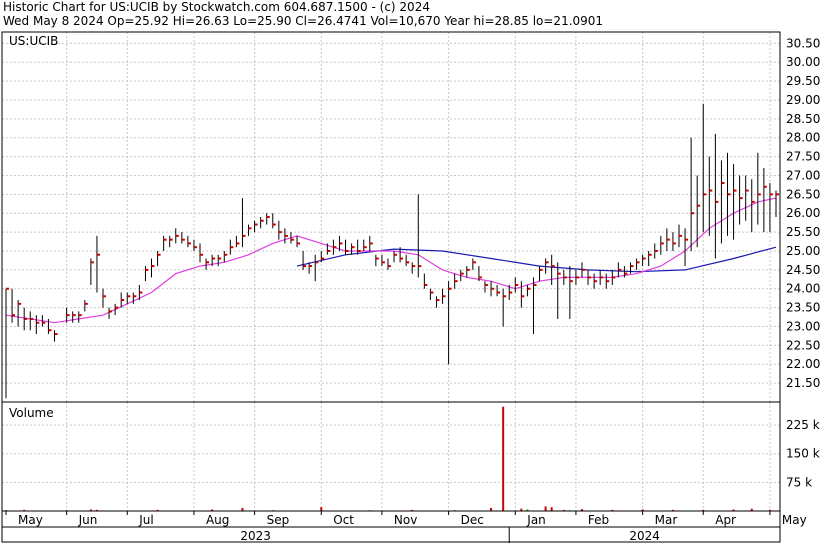 The image size is (830, 543). Describe the element at coordinates (803, 289) in the screenshot. I see `price-tick-label: 24.00` at that location.